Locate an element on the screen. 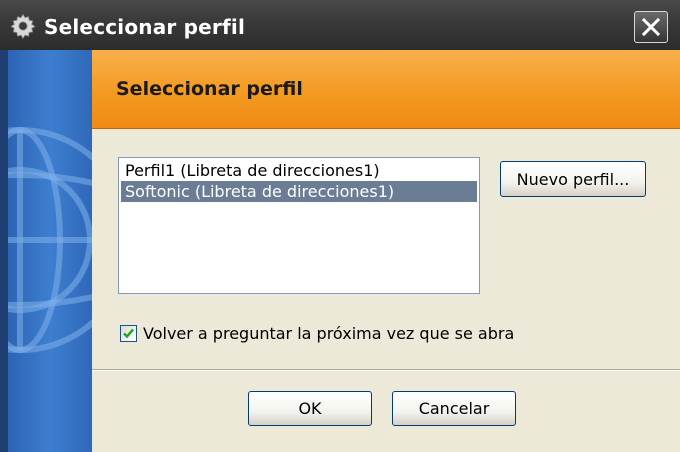 This screenshot has height=452, width=680. close-button is located at coordinates (651, 27).